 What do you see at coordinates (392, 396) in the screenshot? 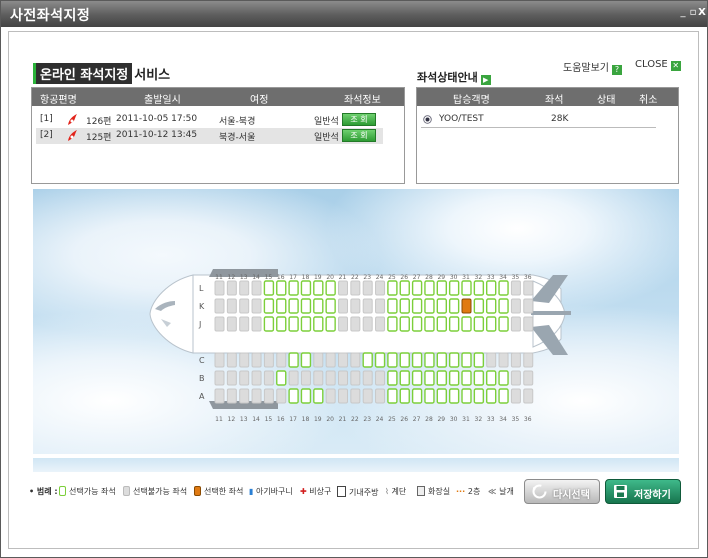
I see `seat-25A` at bounding box center [392, 396].